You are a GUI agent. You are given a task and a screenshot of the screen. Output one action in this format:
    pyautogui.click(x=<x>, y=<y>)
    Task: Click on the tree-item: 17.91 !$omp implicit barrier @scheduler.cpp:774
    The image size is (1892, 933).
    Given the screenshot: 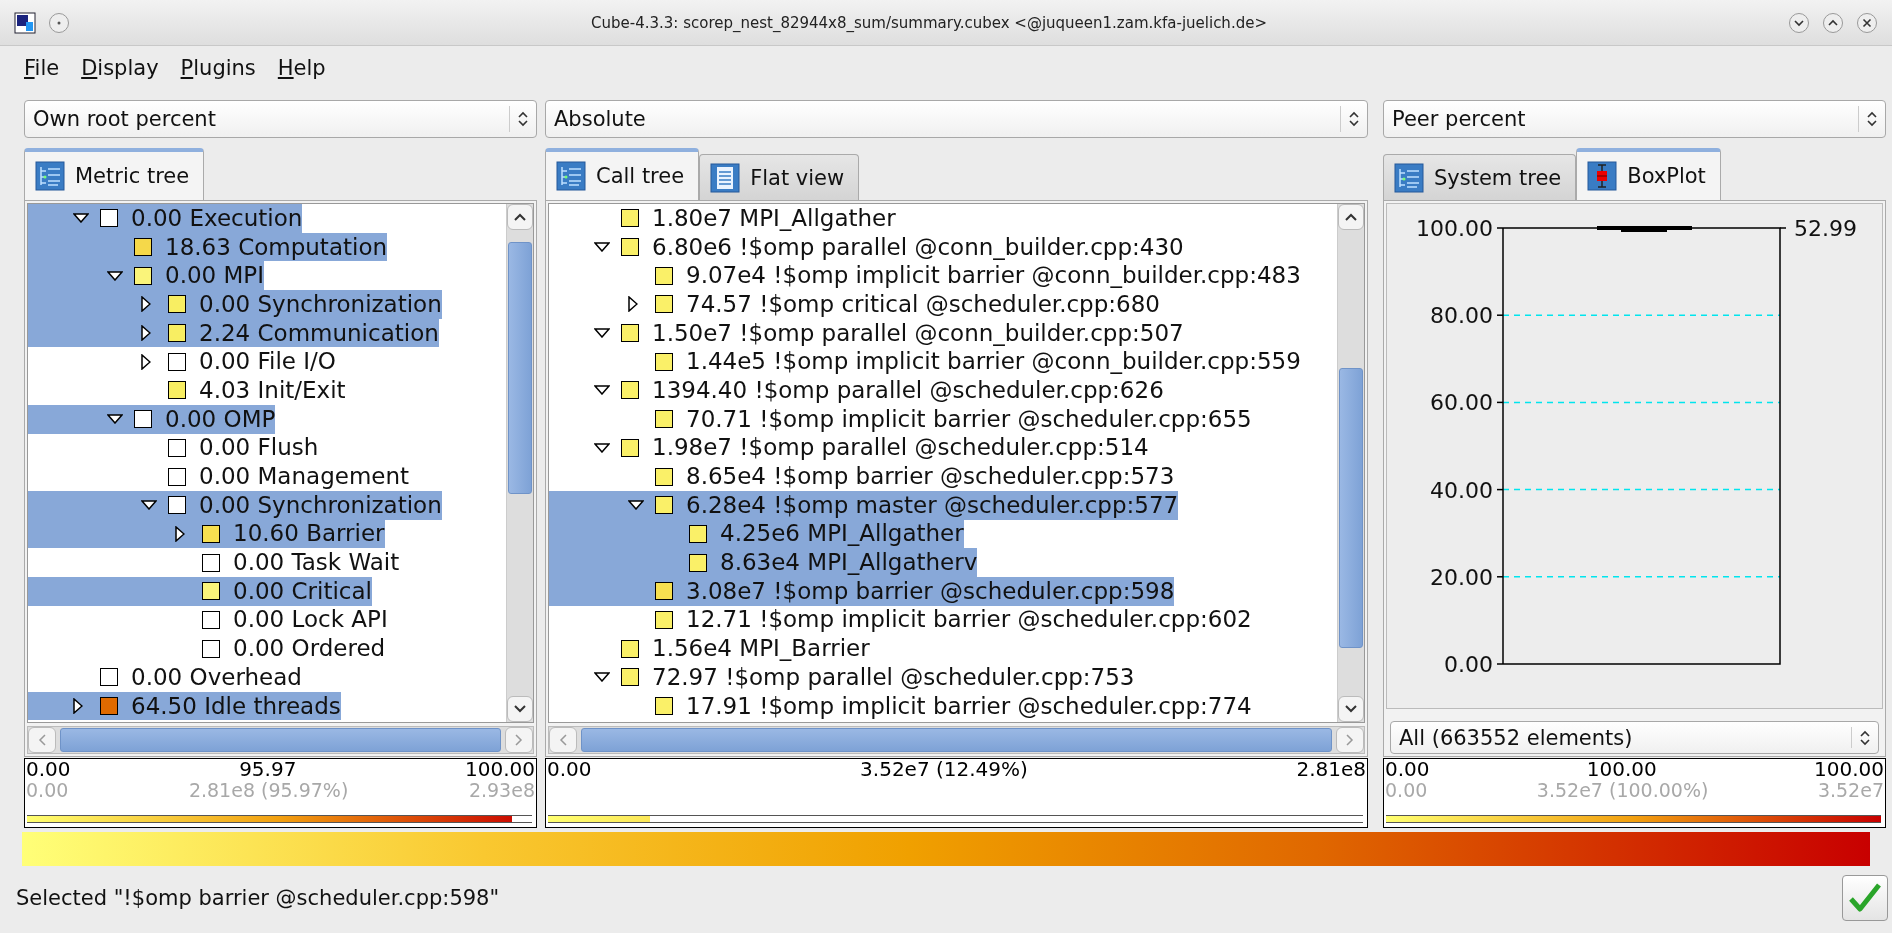 What is the action you would take?
    pyautogui.click(x=900, y=706)
    